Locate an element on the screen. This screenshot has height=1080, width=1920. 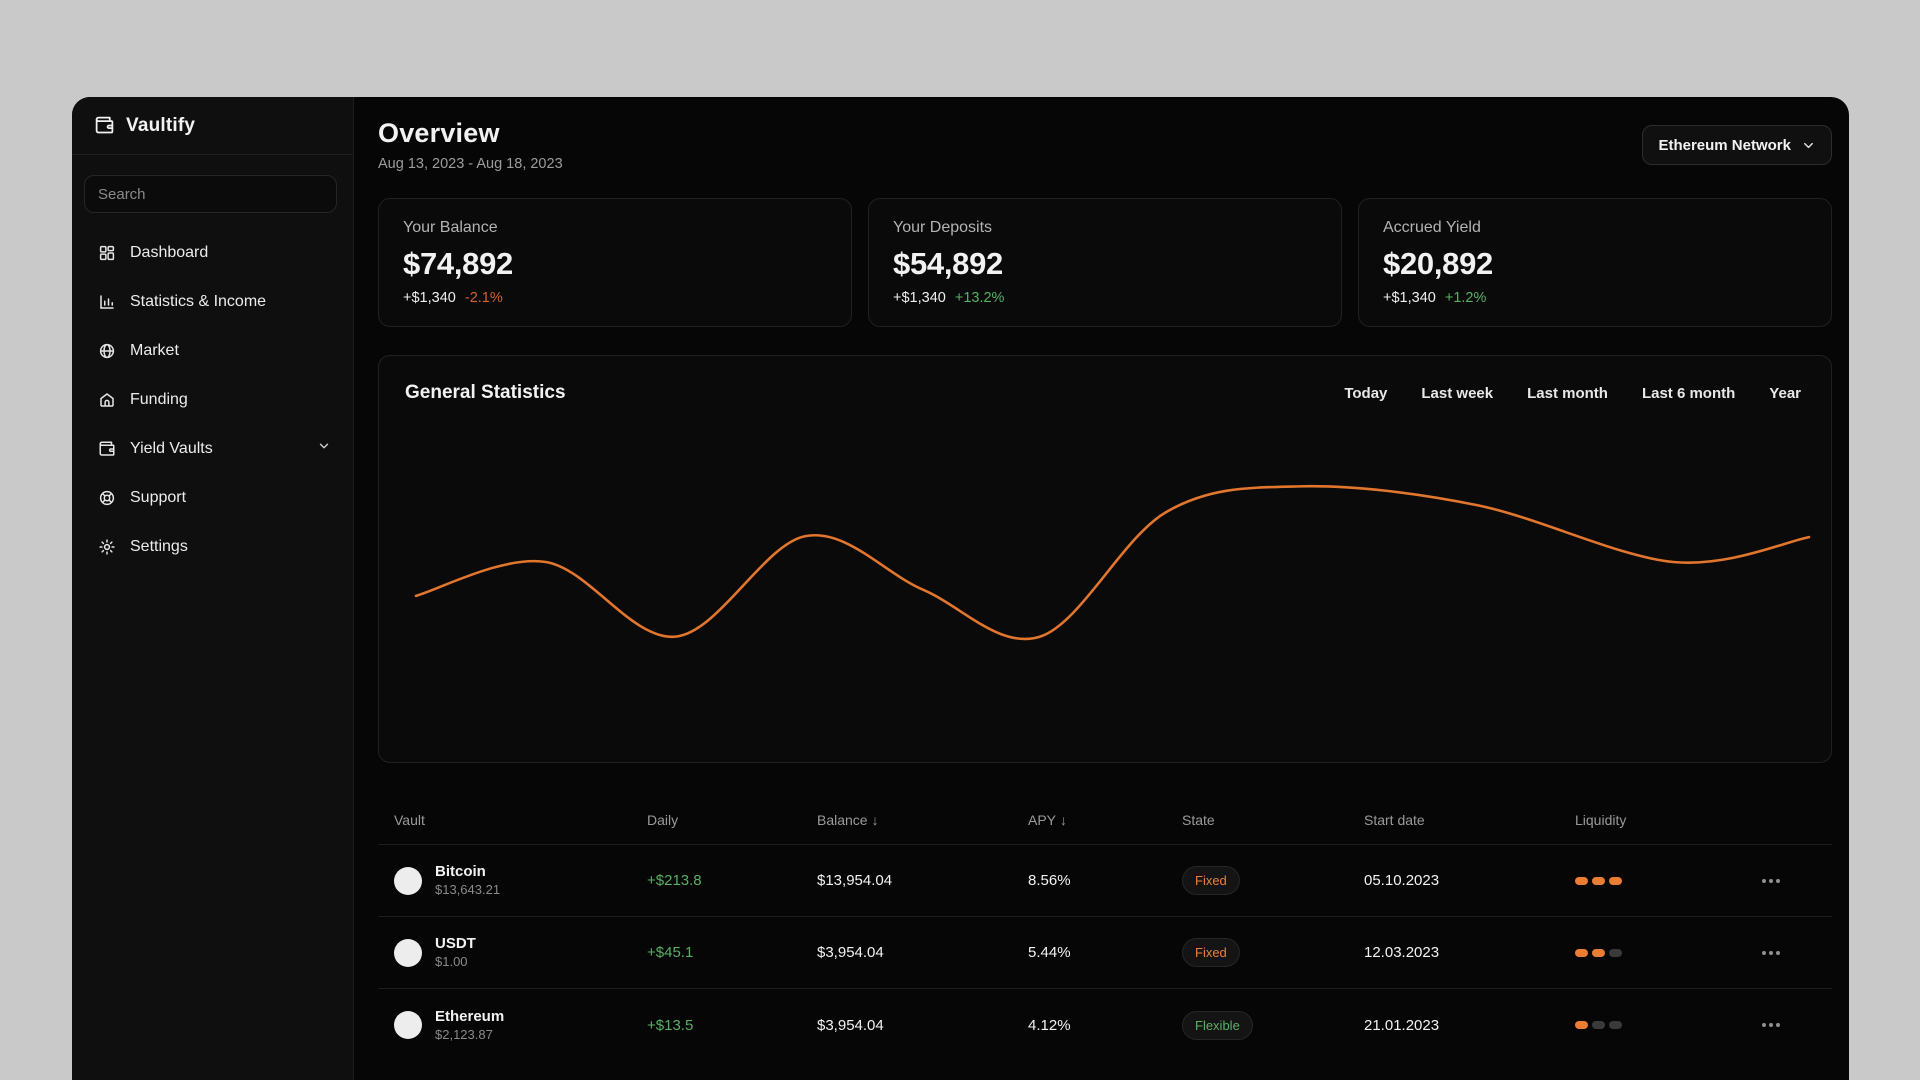
page-title: Overview is located at coordinates (439, 133).